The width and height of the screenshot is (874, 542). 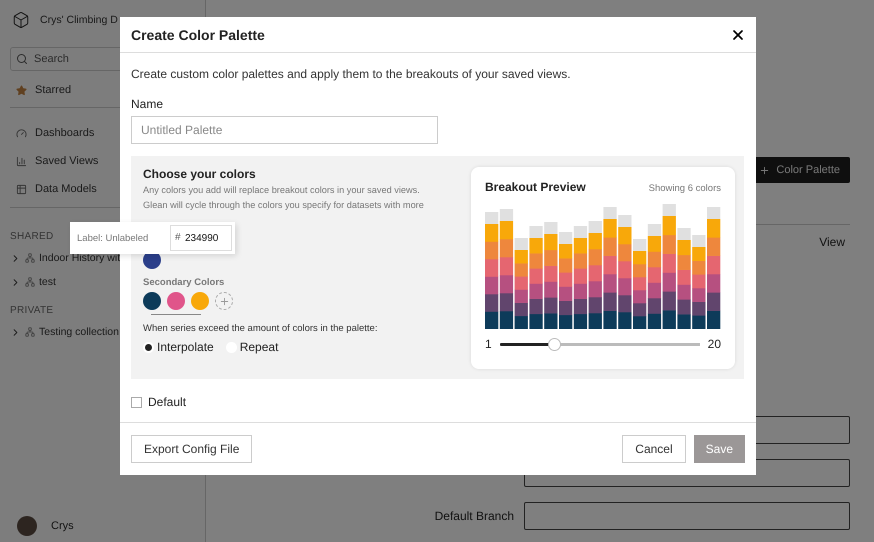 What do you see at coordinates (687, 516) in the screenshot?
I see `text-input` at bounding box center [687, 516].